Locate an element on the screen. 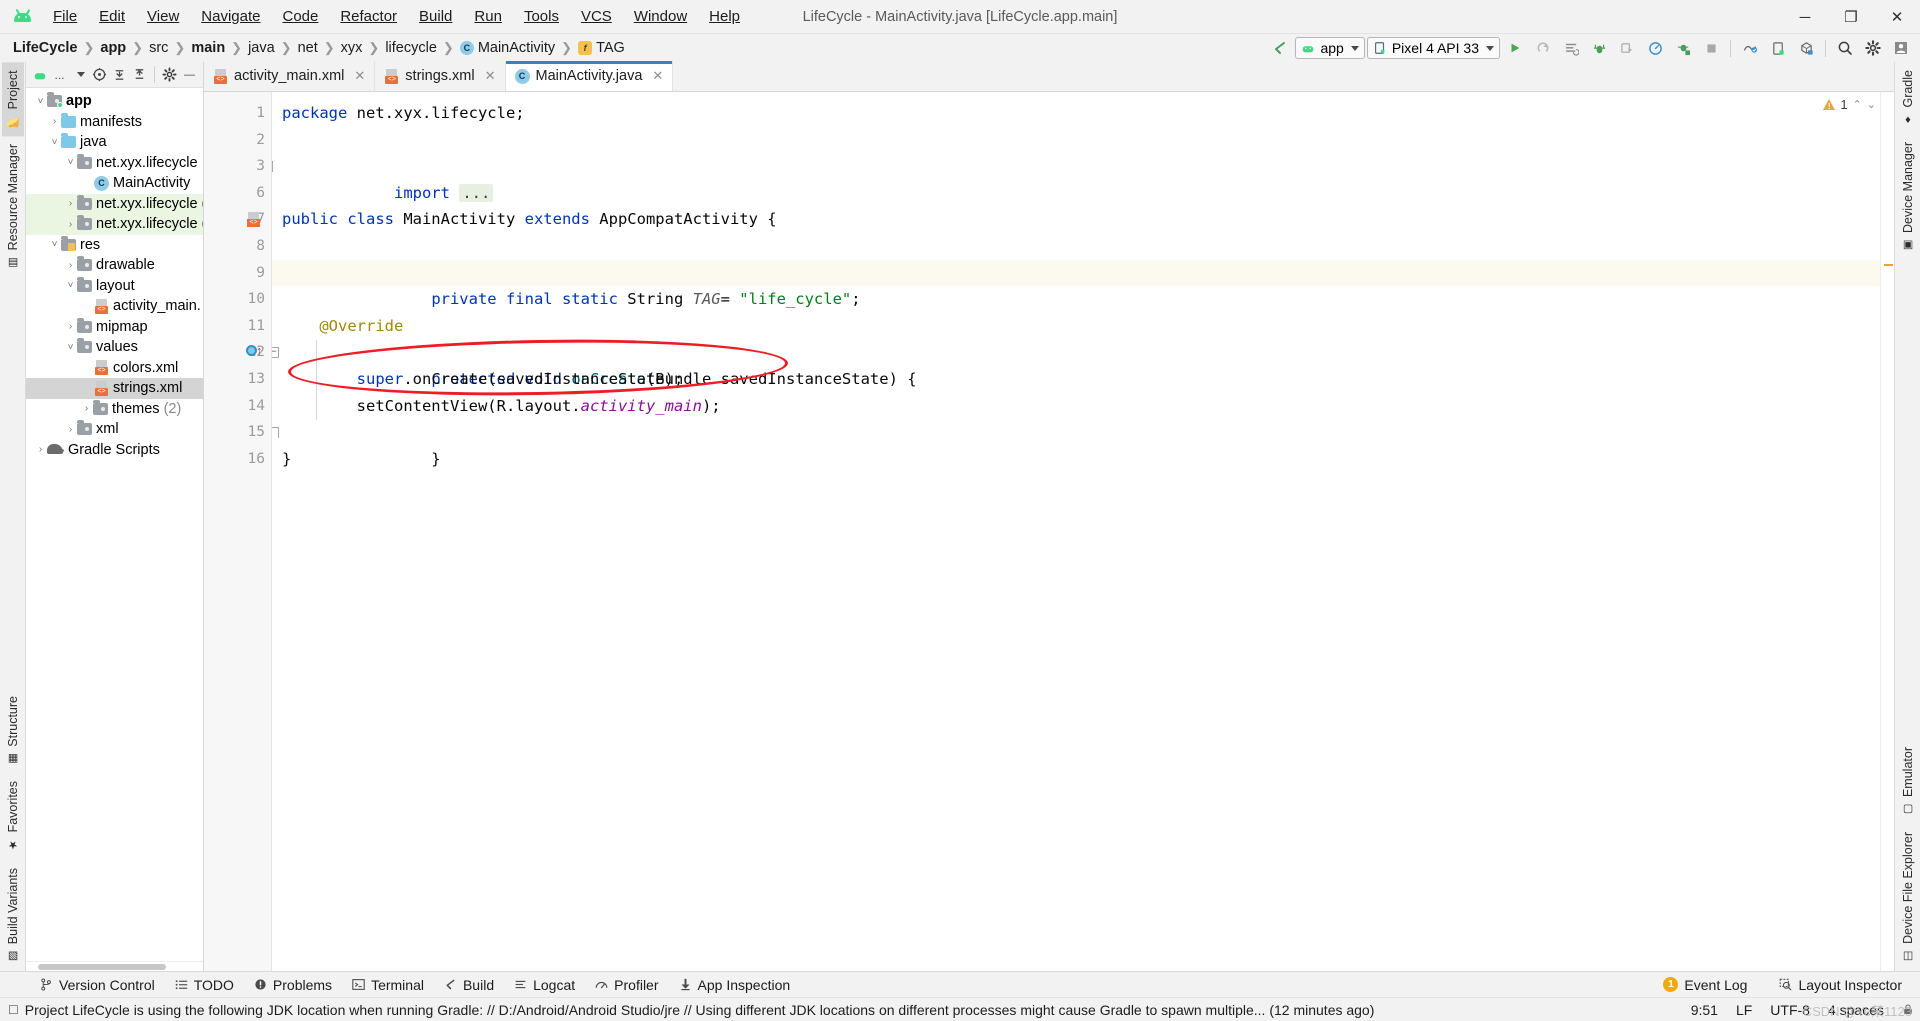 The height and width of the screenshot is (1021, 1920). chevron-up-icon: ⌃ is located at coordinates (1857, 104).